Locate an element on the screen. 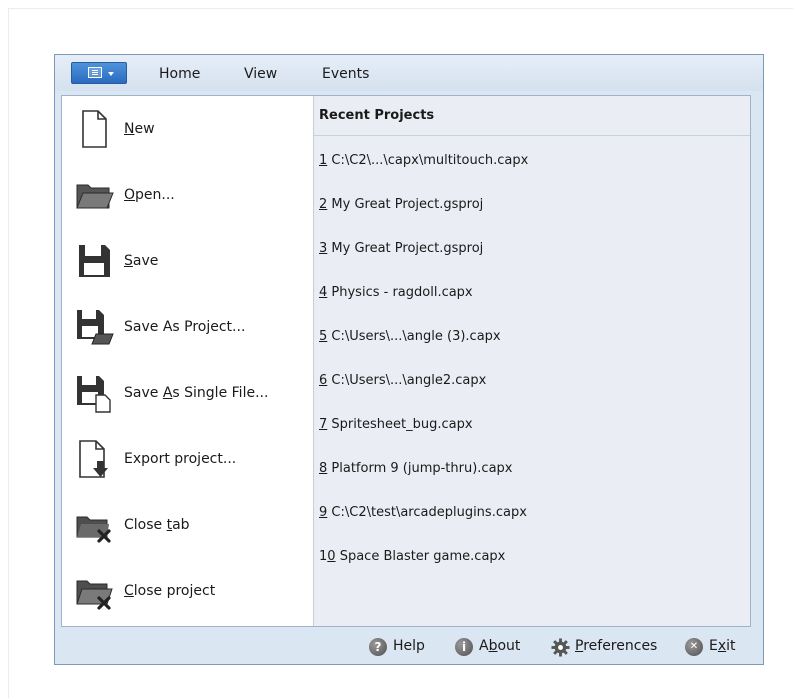  recent-project-item: 8 Platform 9 (jump-thru).capx is located at coordinates (416, 468).